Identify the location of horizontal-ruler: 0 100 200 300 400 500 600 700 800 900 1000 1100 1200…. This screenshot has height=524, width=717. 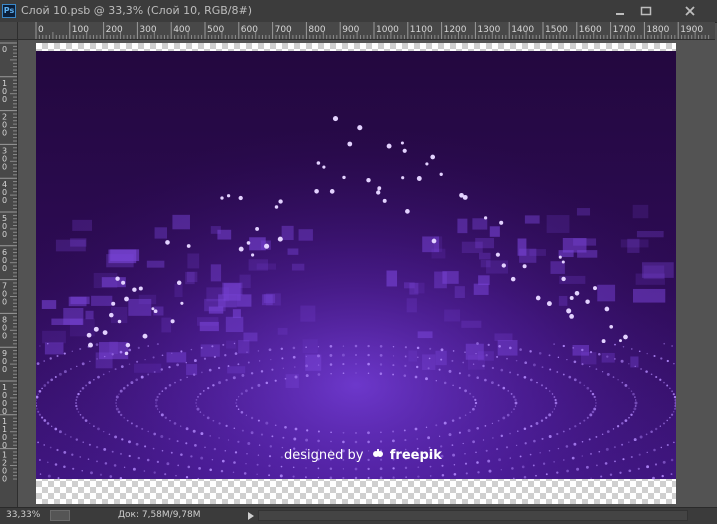
(366, 31).